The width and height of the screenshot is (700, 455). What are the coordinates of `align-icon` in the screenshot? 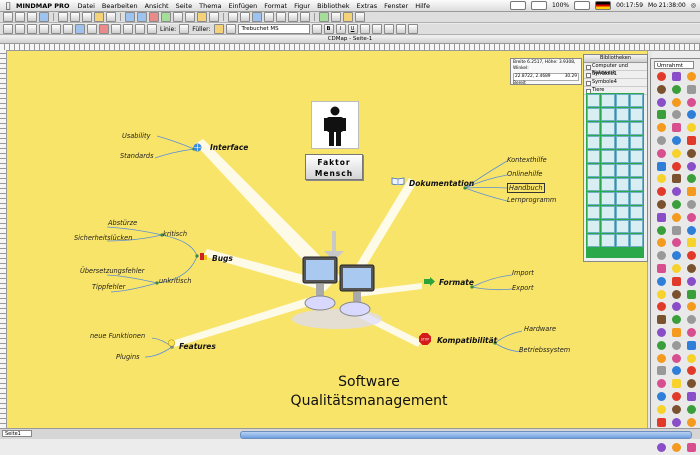 It's located at (233, 17).